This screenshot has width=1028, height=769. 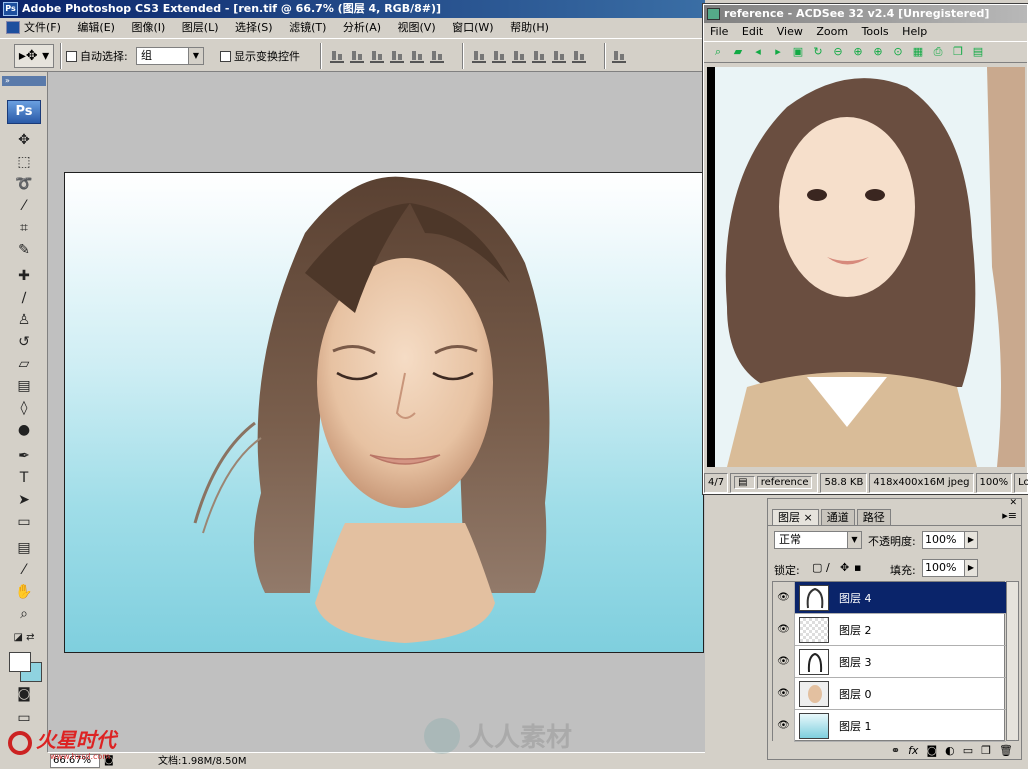 What do you see at coordinates (944, 568) in the screenshot?
I see `fill-field: 100%` at bounding box center [944, 568].